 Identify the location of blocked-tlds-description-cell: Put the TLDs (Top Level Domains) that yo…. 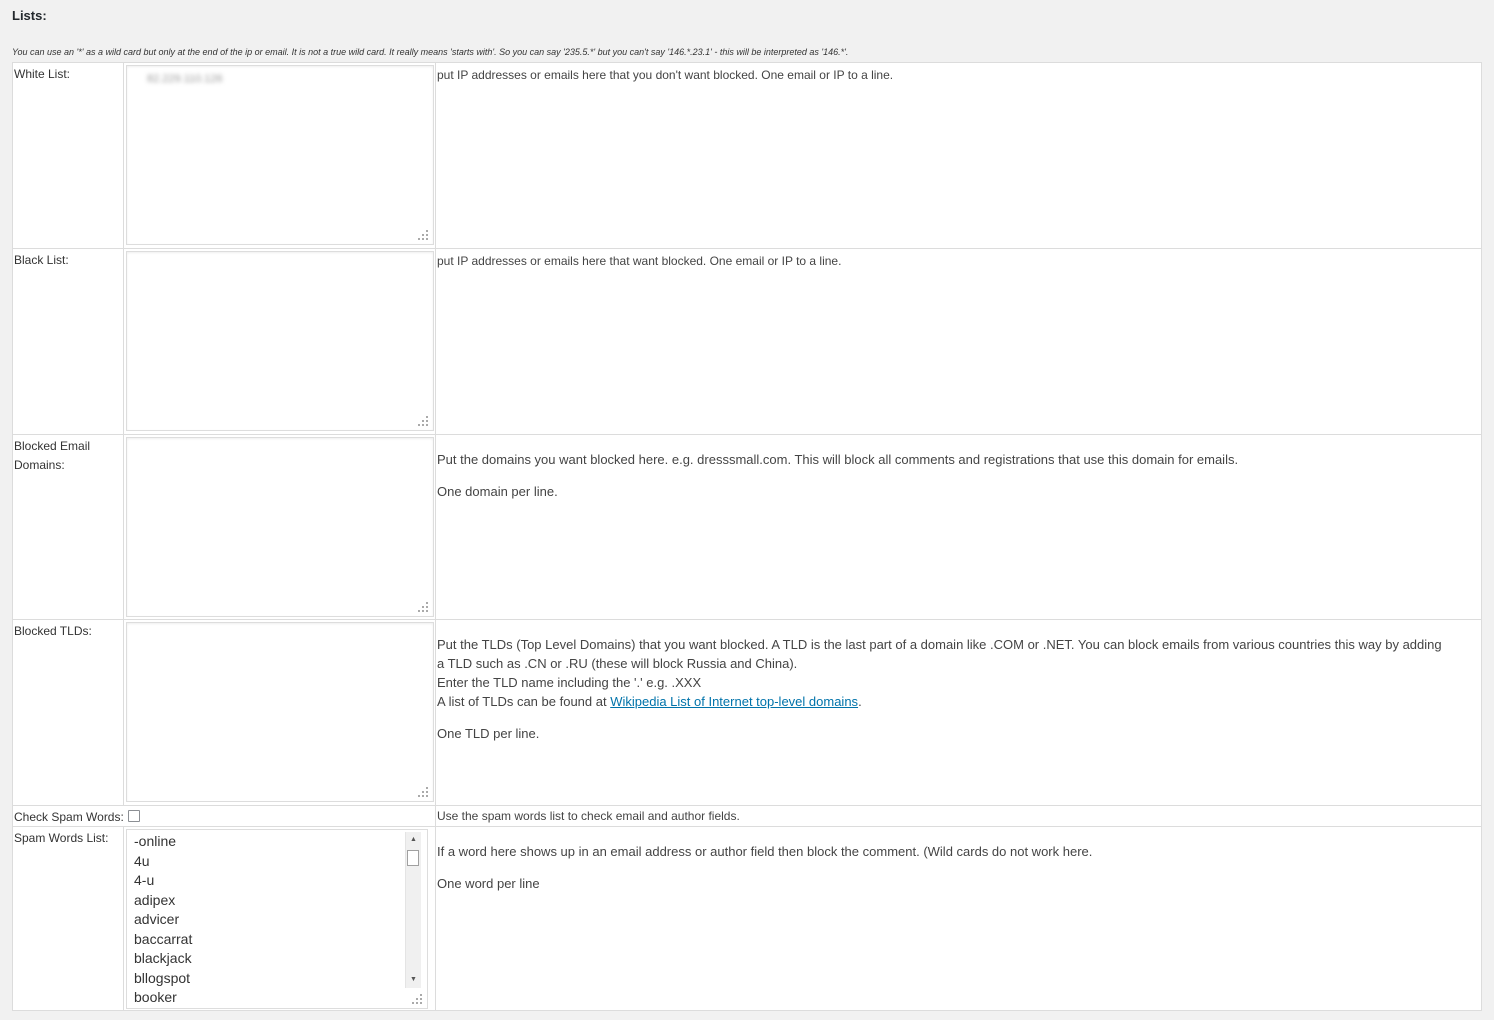
(959, 712).